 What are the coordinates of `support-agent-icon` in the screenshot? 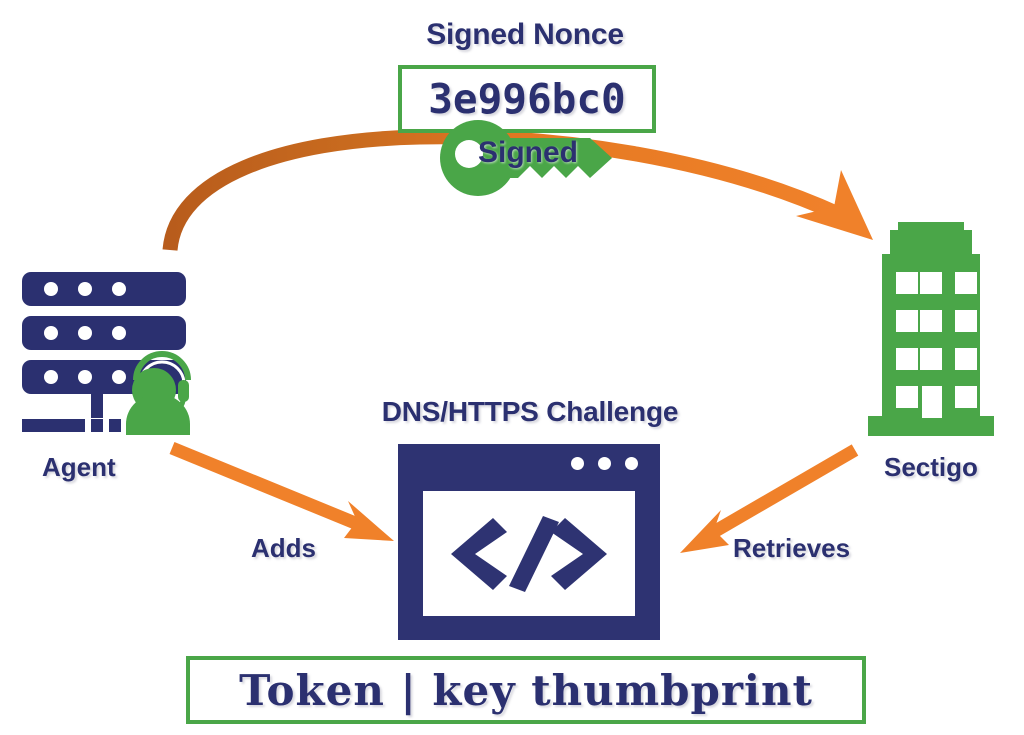 It's located at (158, 393).